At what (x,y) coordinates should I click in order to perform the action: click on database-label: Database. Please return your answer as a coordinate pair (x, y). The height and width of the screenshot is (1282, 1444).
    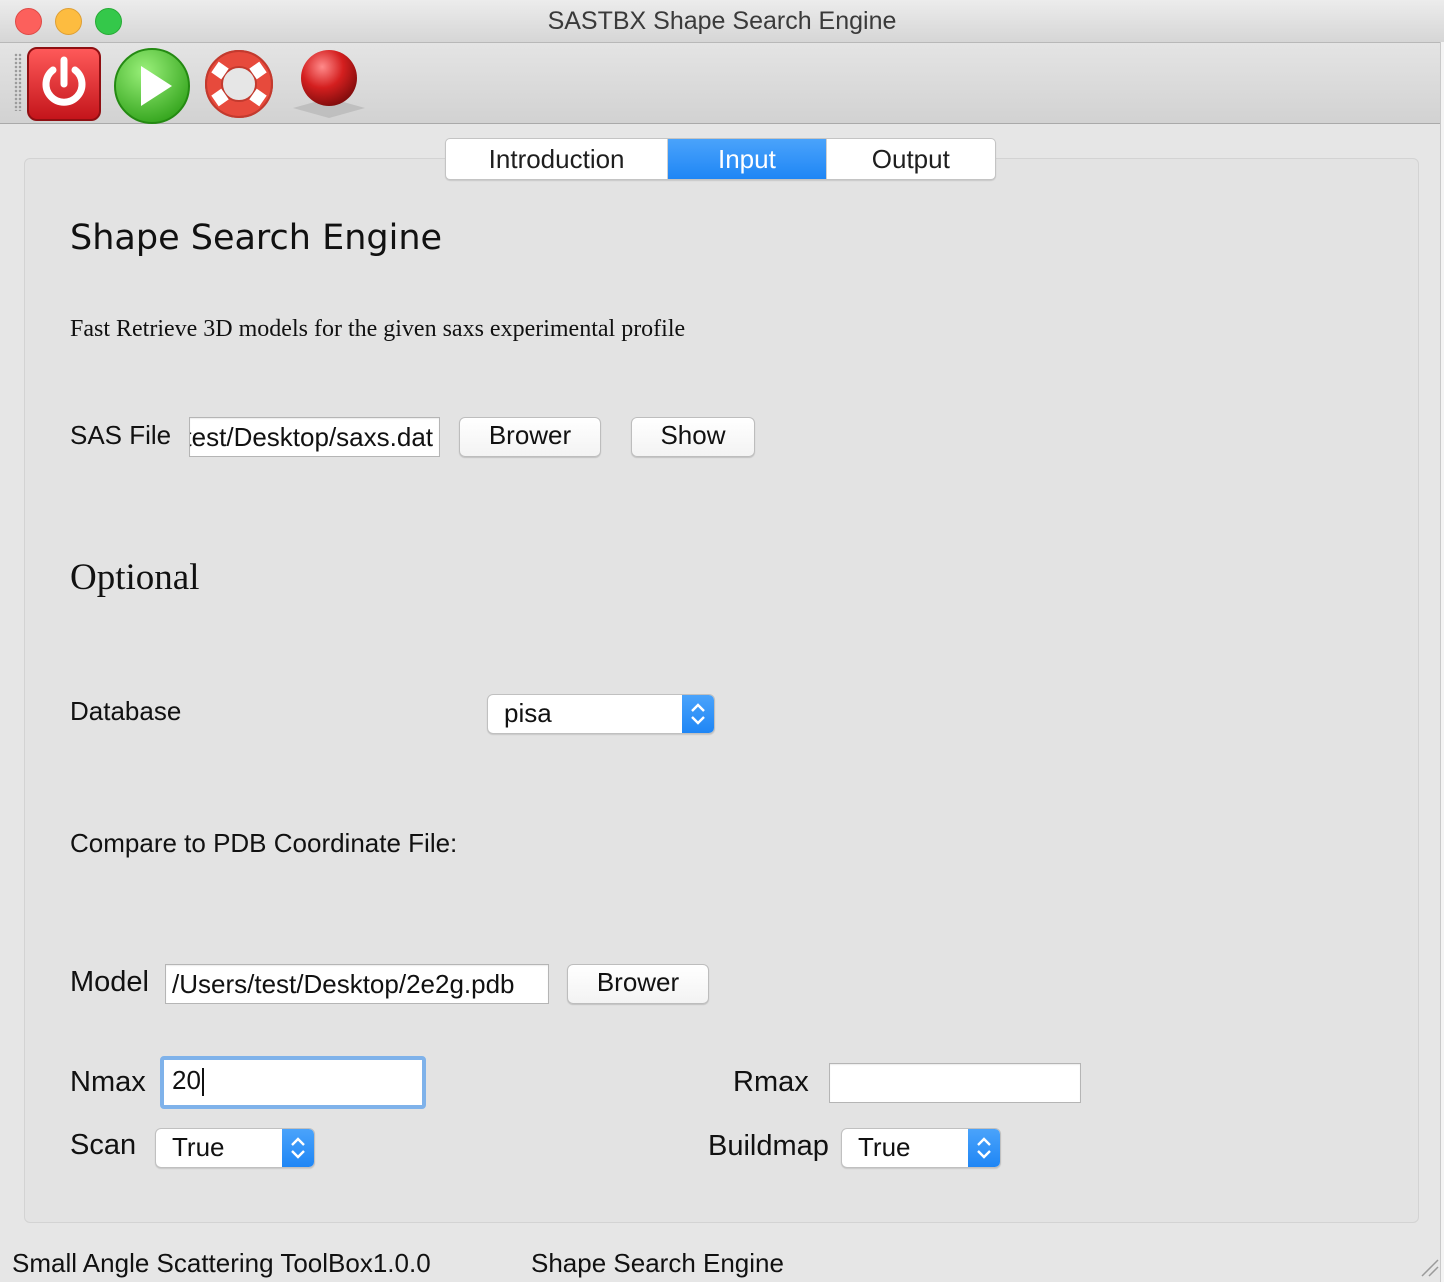
    Looking at the image, I should click on (126, 711).